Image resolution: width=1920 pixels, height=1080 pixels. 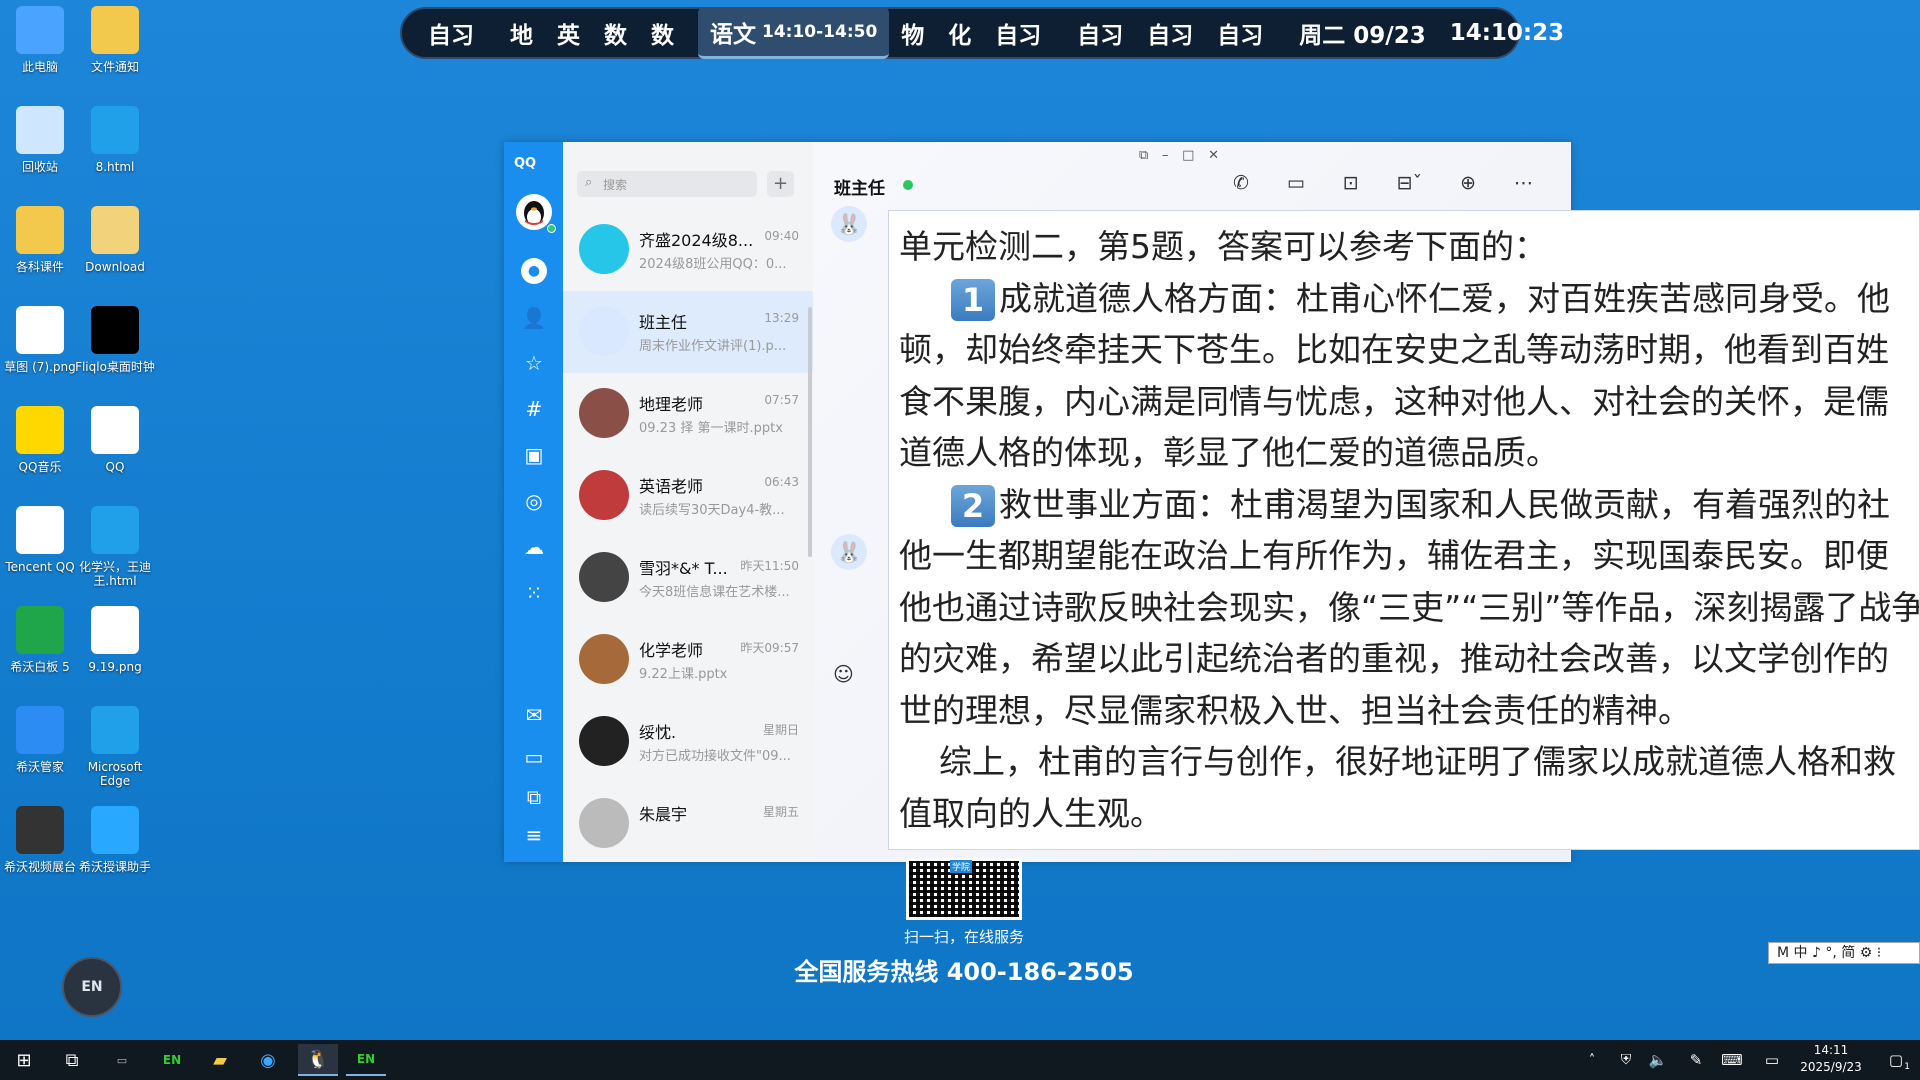 What do you see at coordinates (1143, 155) in the screenshot?
I see `pin-icon: ⧉` at bounding box center [1143, 155].